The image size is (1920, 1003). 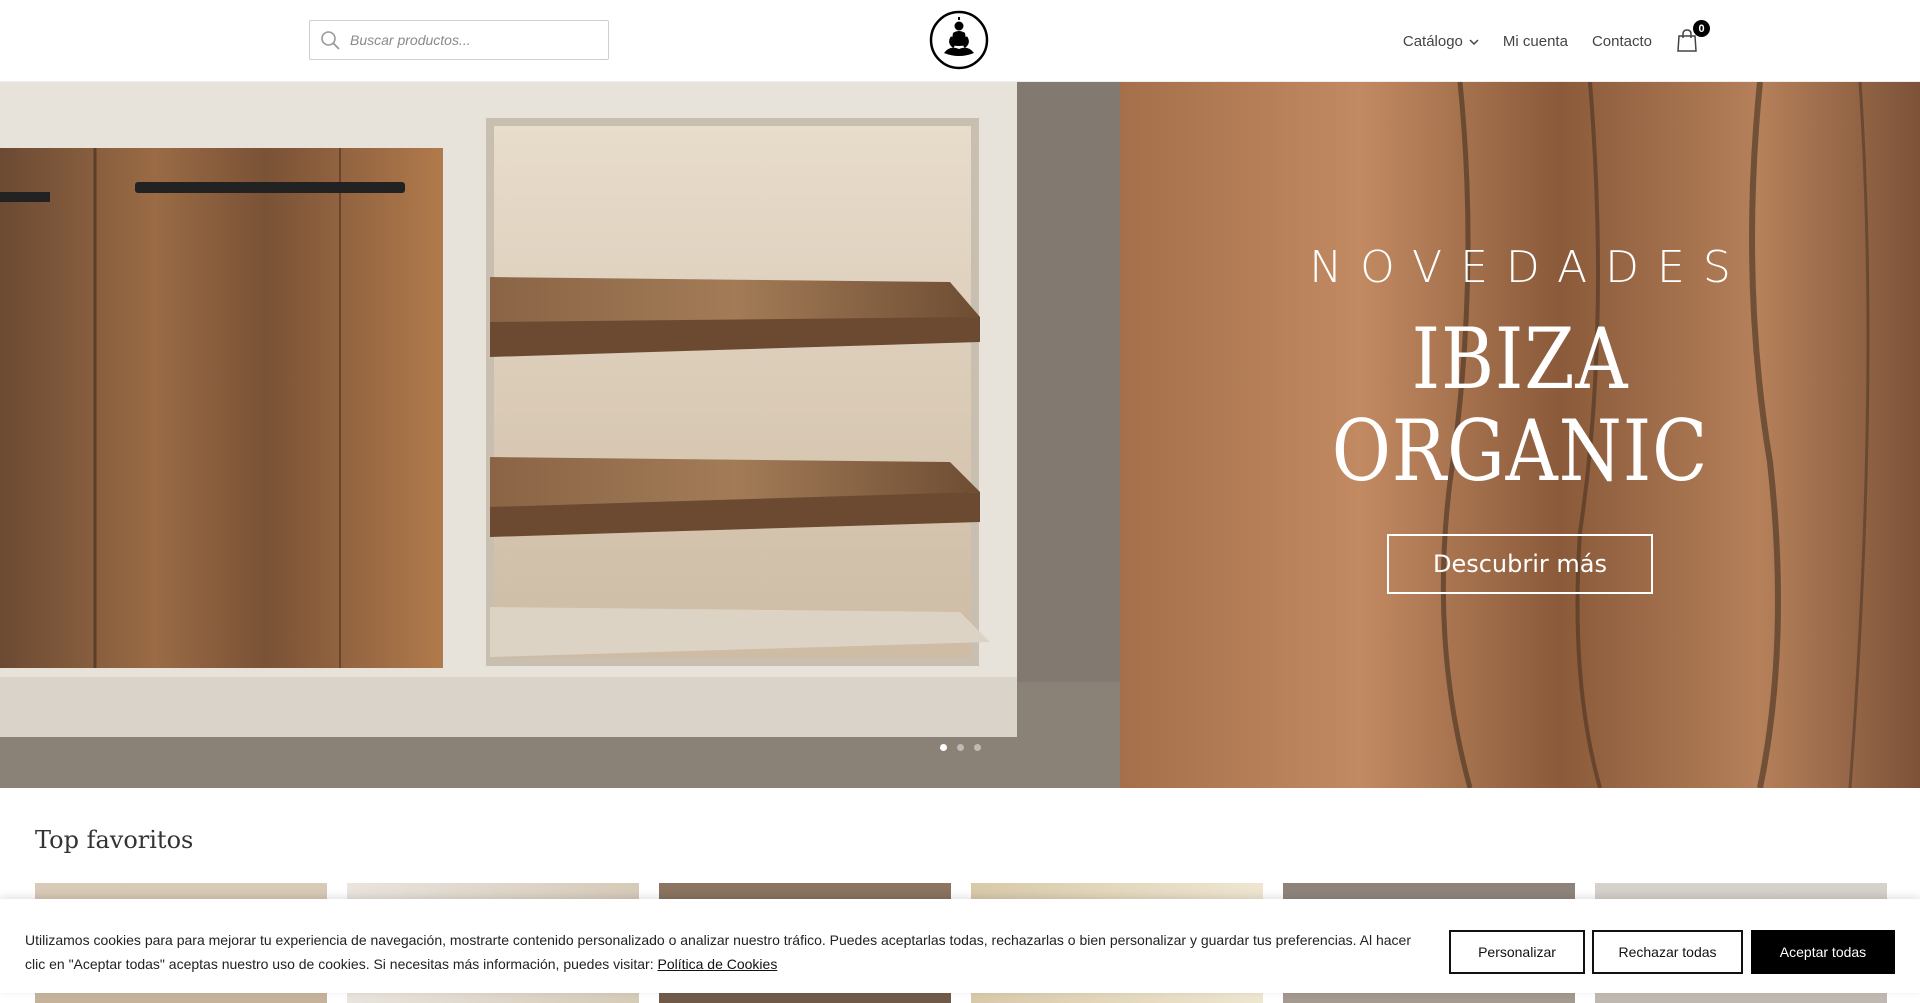 What do you see at coordinates (1622, 41) in the screenshot?
I see `nav-contact: Contacto` at bounding box center [1622, 41].